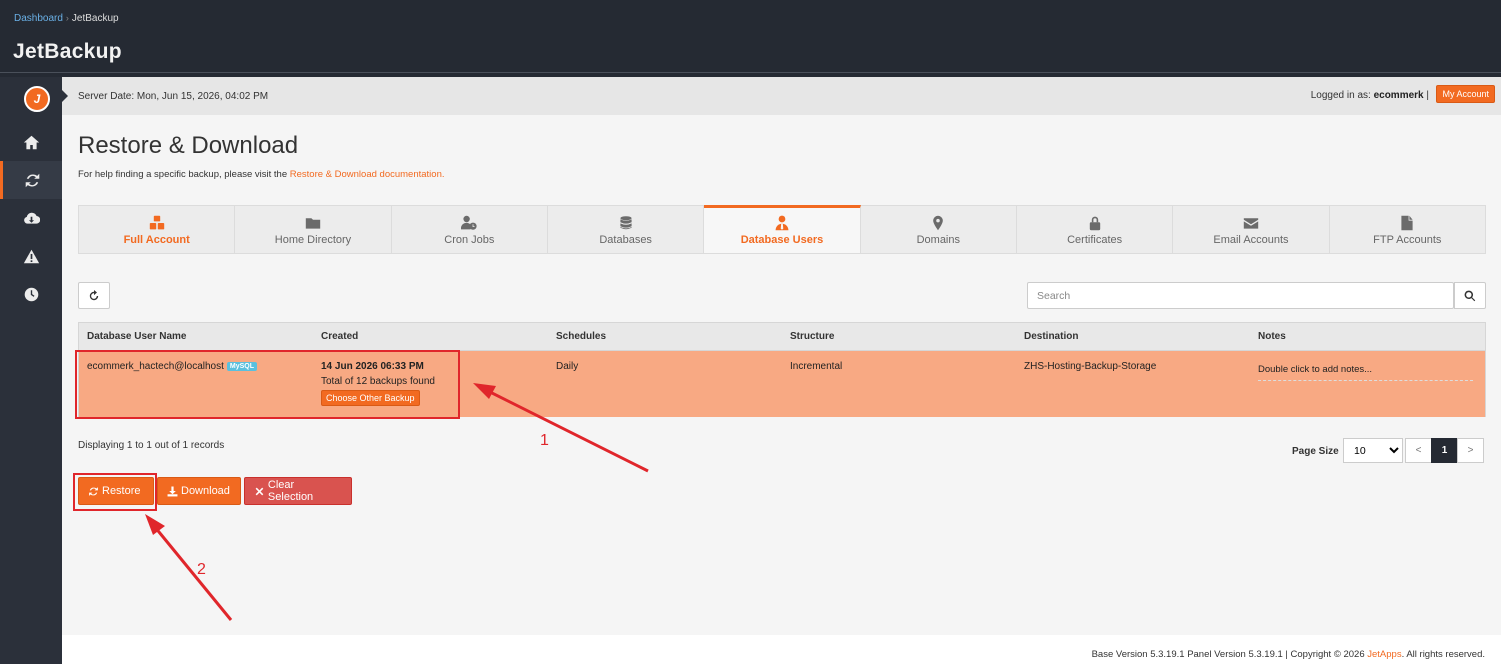 The width and height of the screenshot is (1501, 664). Describe the element at coordinates (1095, 240) in the screenshot. I see `tab-label: Certificates` at that location.